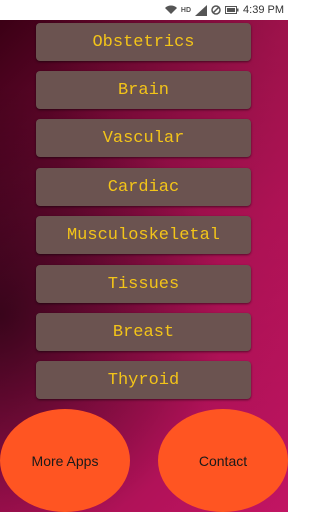 This screenshot has width=320, height=512. I want to click on signal-icon, so click(201, 10).